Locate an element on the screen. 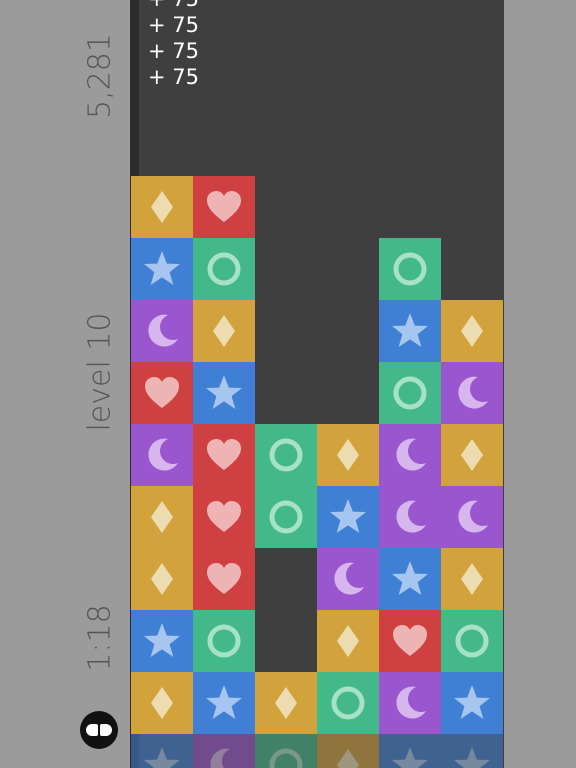  timer-label: 1:18 is located at coordinates (100, 638).